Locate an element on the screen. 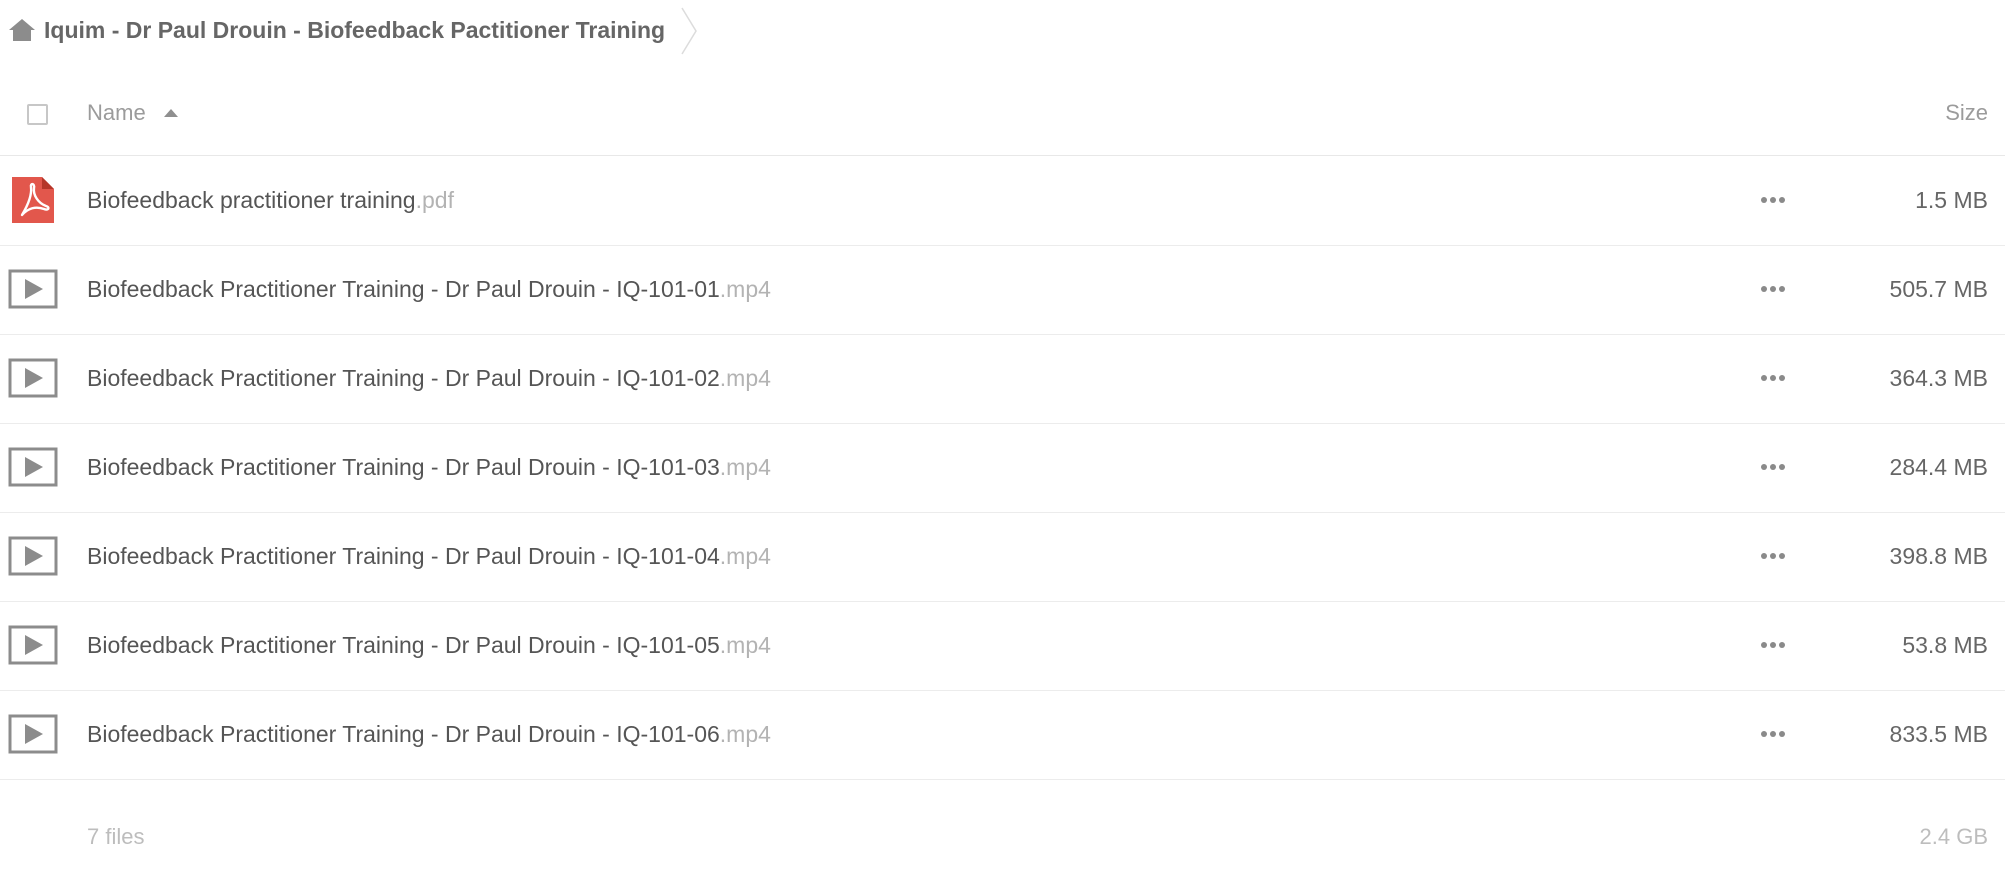  table-header: Name Size is located at coordinates (1002, 117).